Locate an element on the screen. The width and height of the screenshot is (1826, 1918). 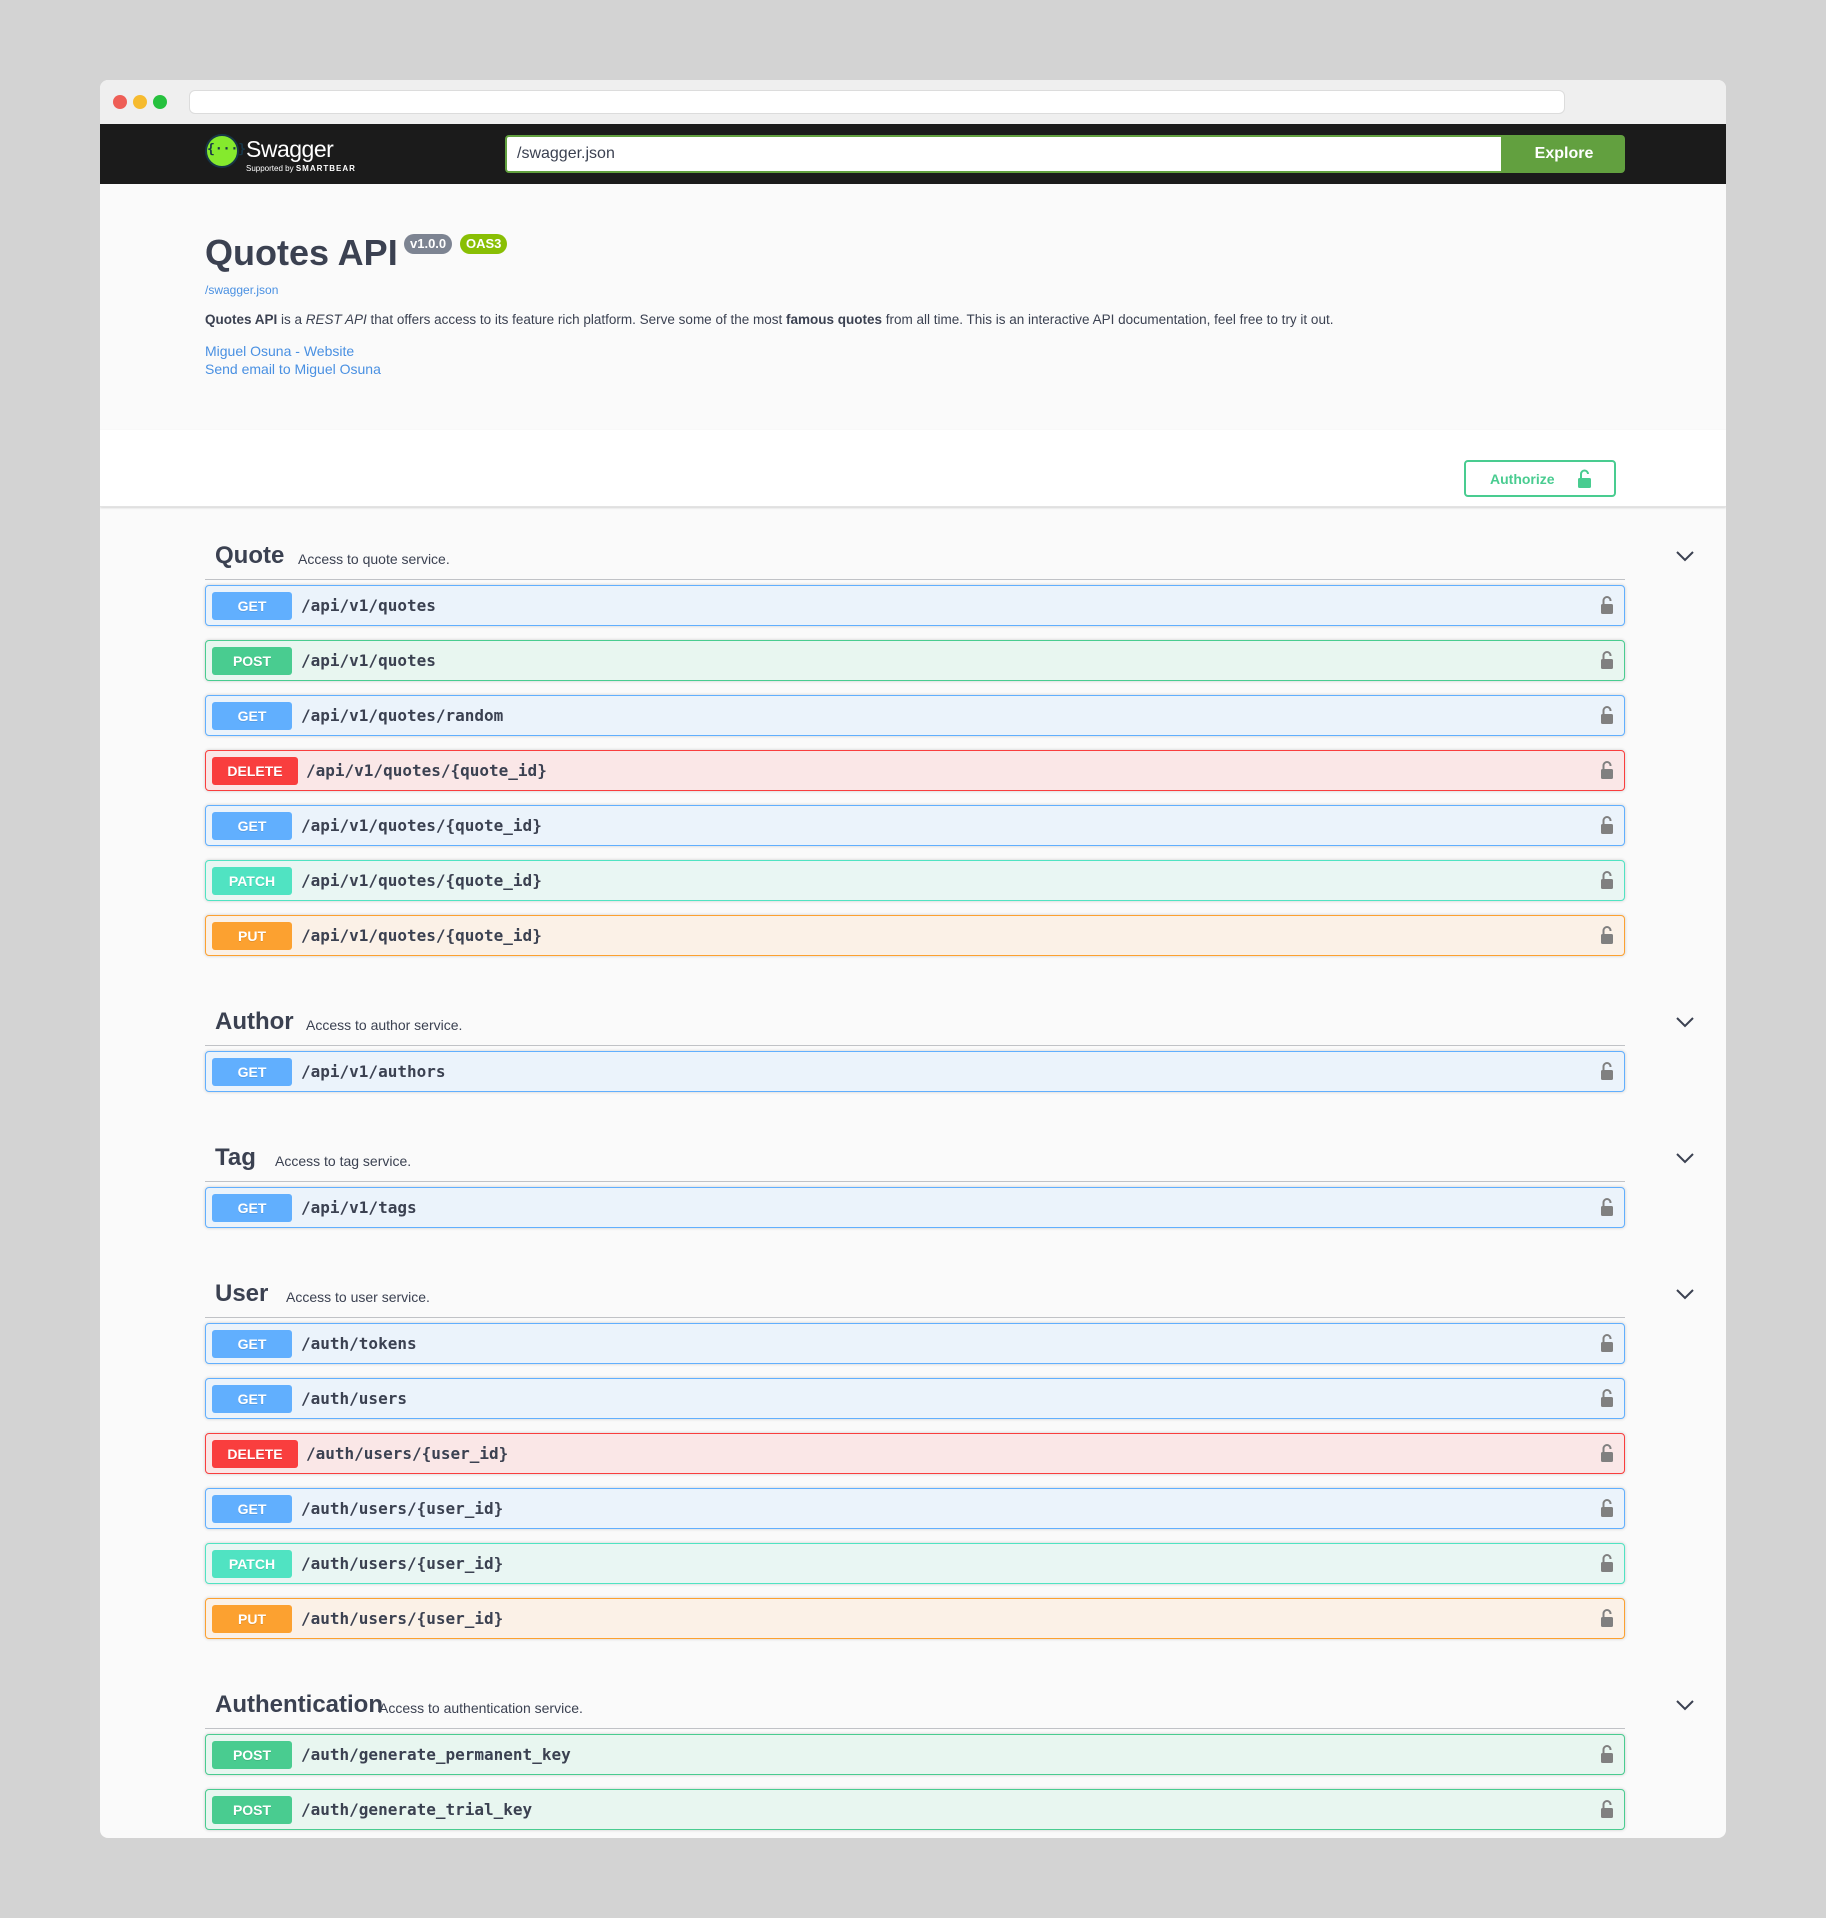
tag-description: Access to authentication service. is located at coordinates (481, 1708).